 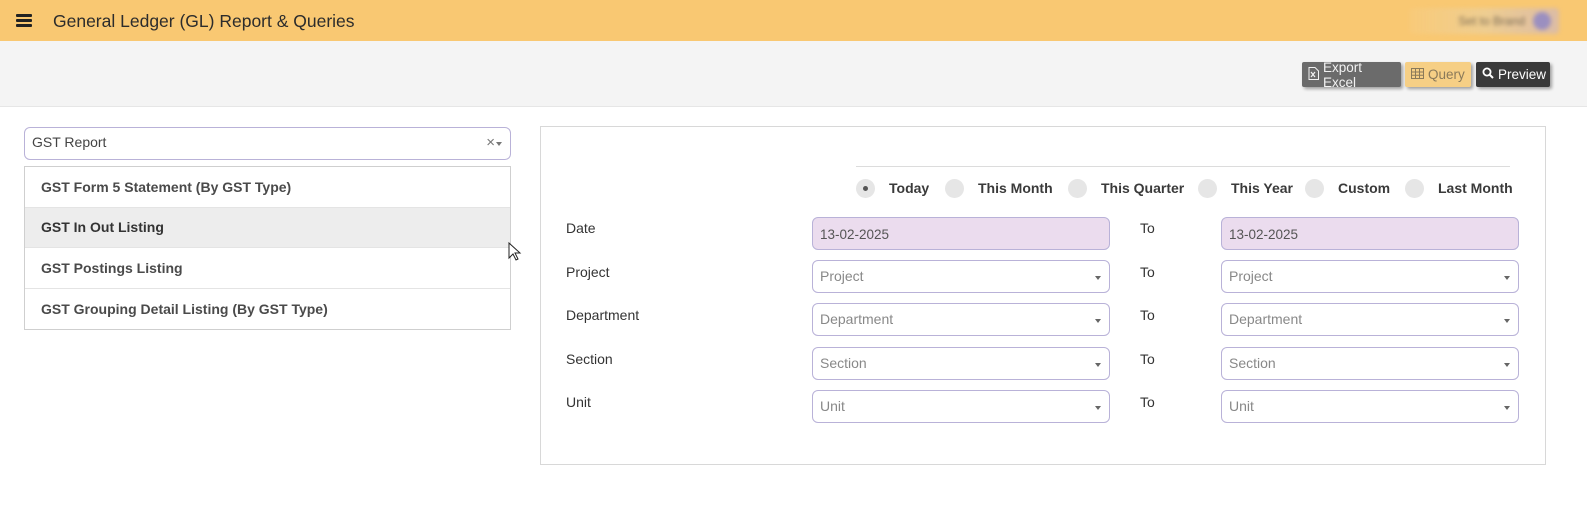 I want to click on radio-this-month: This Month, so click(x=999, y=188).